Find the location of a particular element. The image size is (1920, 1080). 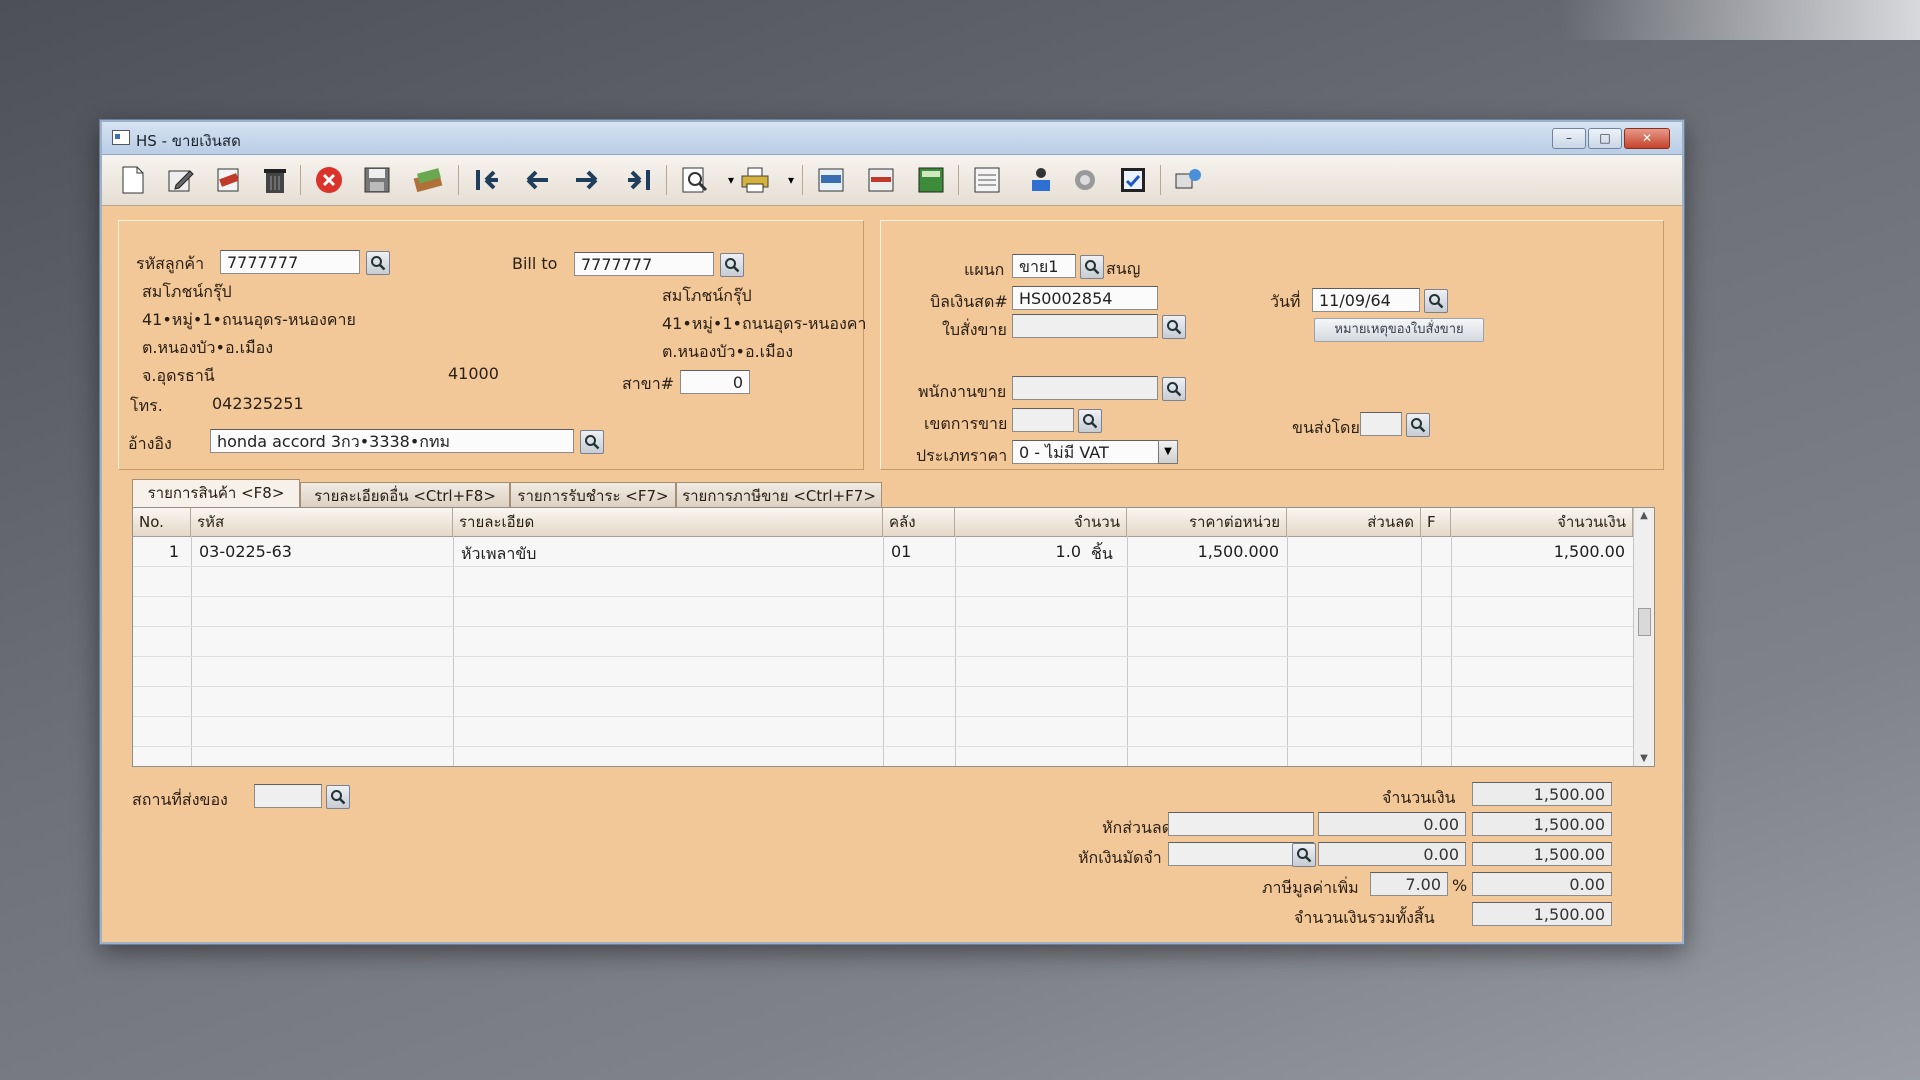

check-icon is located at coordinates (1087, 180).